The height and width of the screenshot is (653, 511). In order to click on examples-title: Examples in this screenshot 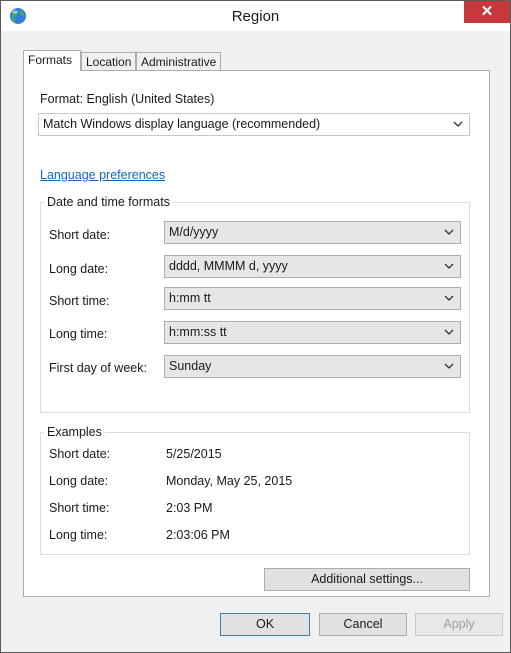, I will do `click(74, 432)`.